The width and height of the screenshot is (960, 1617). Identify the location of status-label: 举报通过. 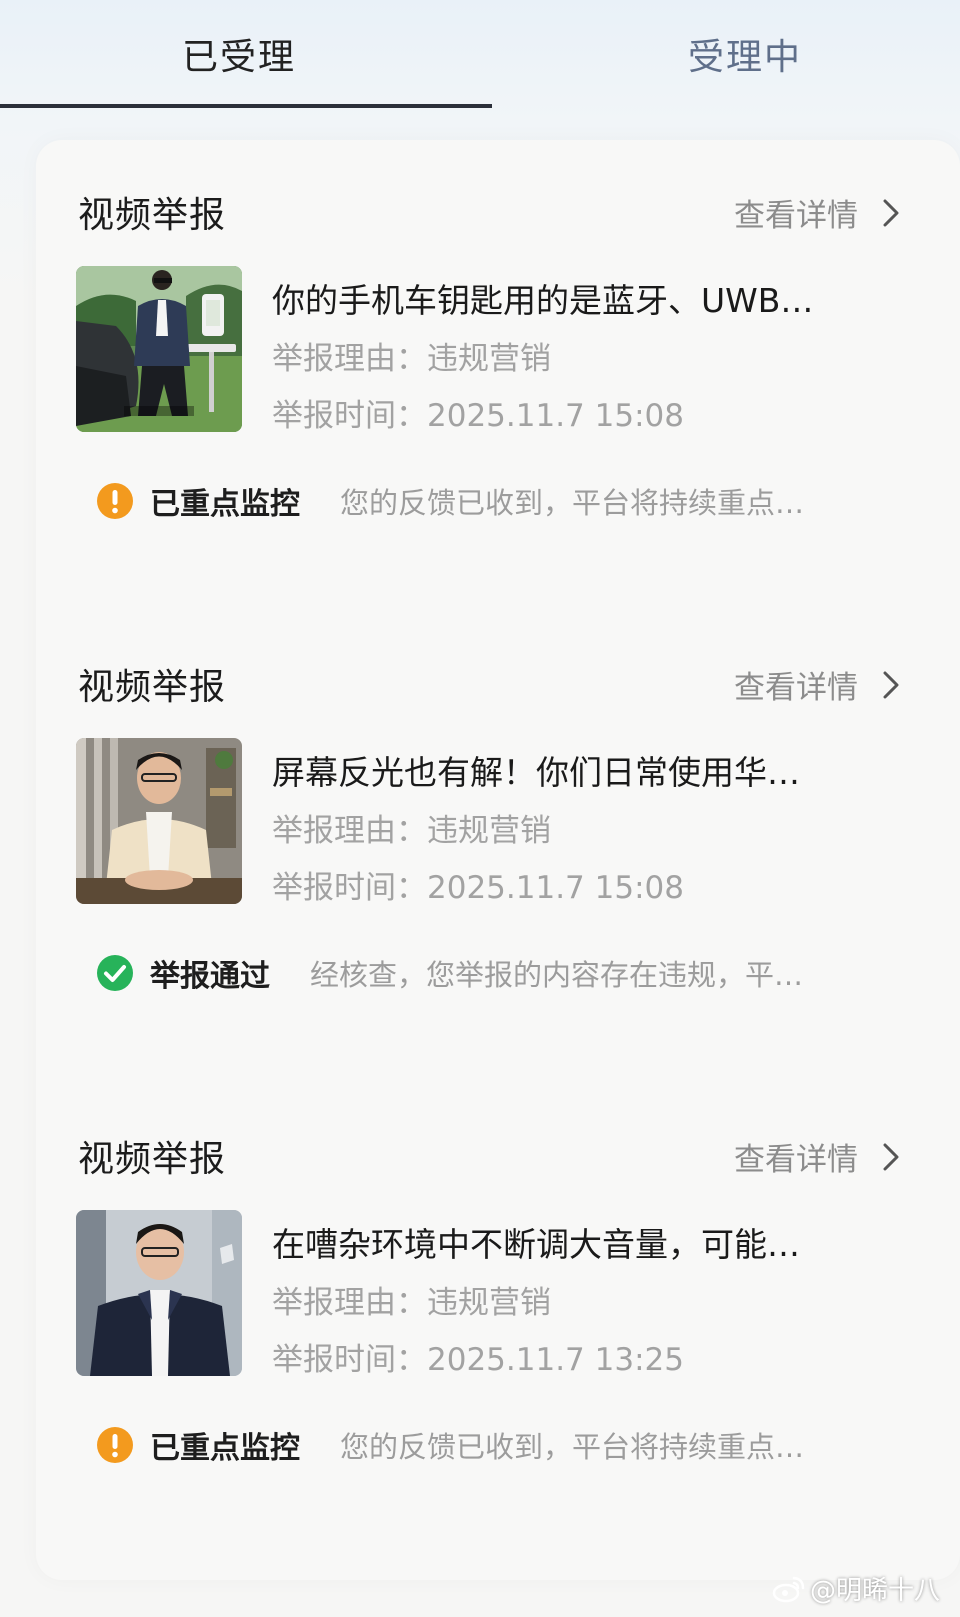
(210, 976).